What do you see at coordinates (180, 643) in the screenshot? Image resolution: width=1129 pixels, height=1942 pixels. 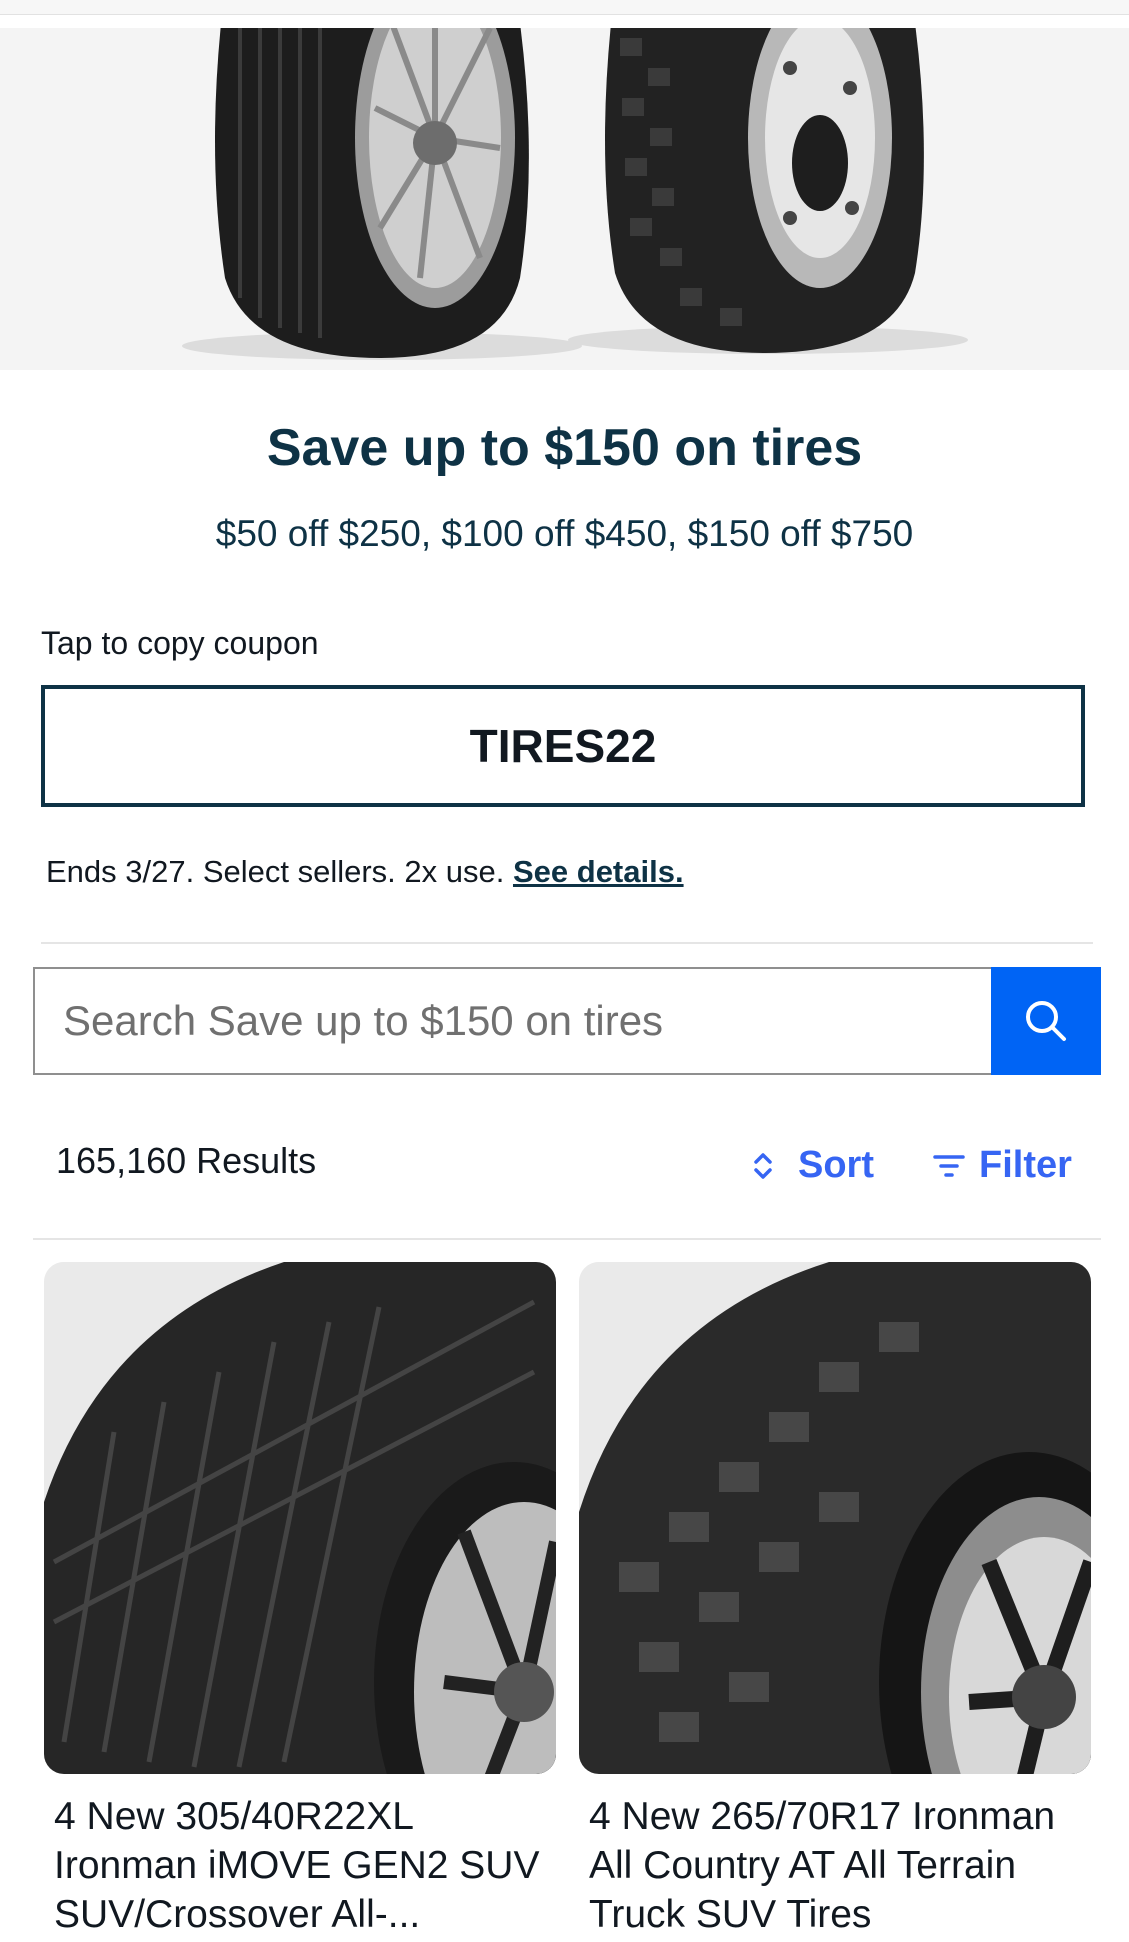 I see `coupon-label: Tap to copy coupon` at bounding box center [180, 643].